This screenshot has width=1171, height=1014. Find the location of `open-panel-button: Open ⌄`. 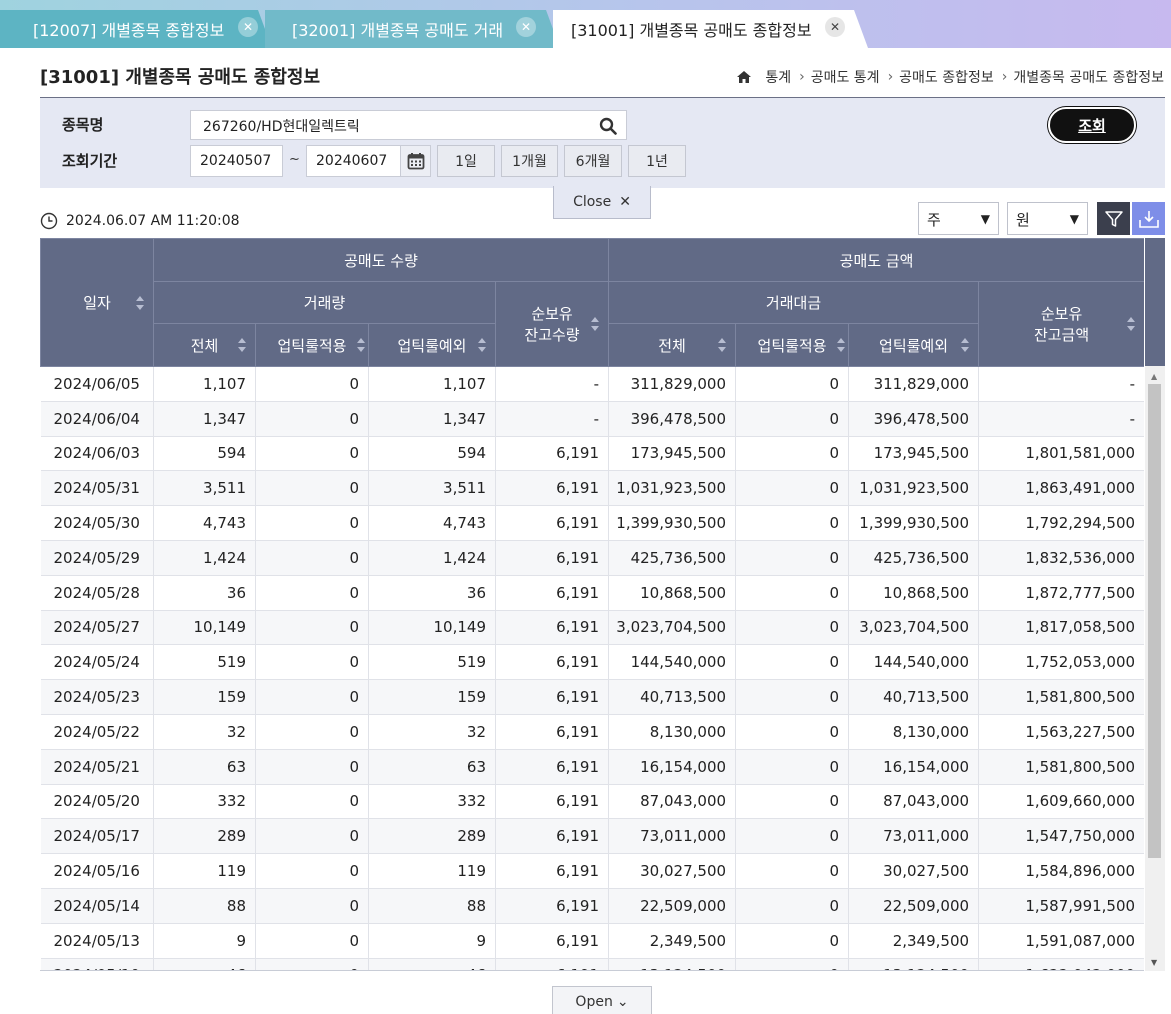

open-panel-button: Open ⌄ is located at coordinates (602, 1000).